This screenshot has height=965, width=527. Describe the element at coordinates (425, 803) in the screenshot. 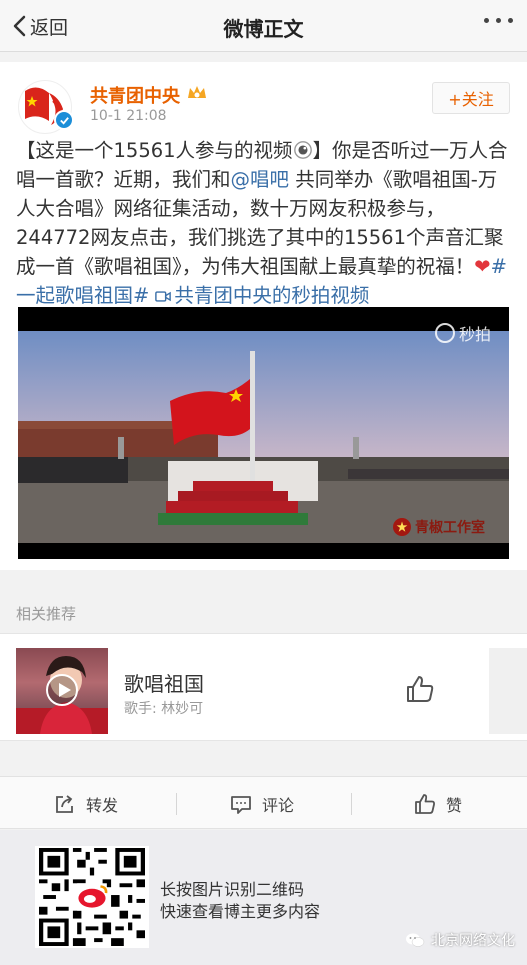

I see `like-icon` at that location.